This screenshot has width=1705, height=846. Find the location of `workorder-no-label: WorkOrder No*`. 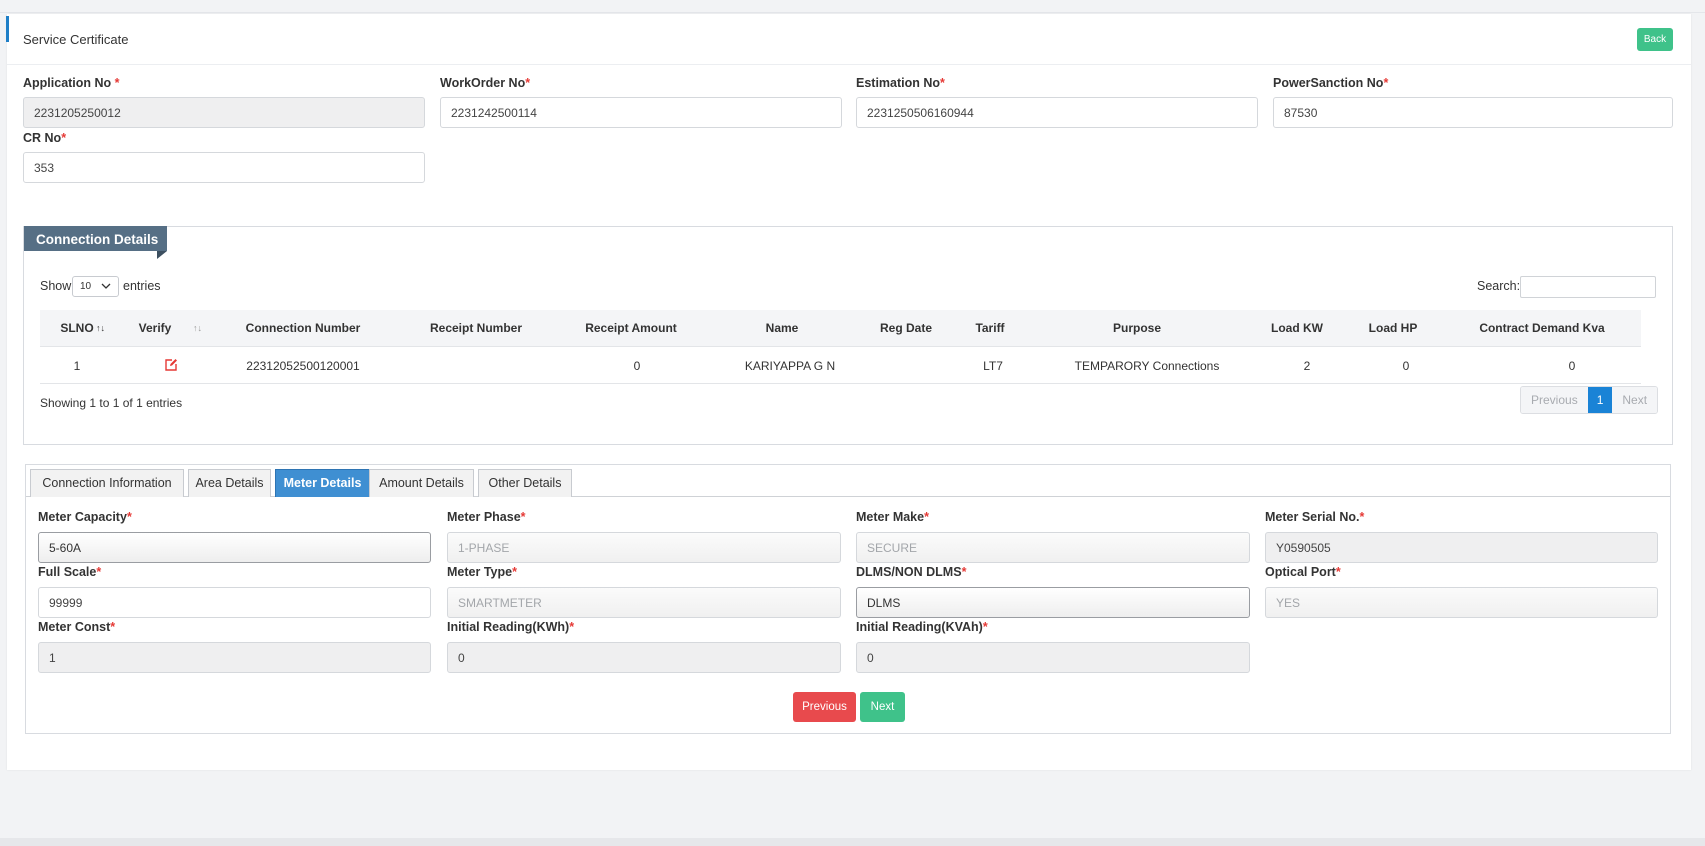

workorder-no-label: WorkOrder No* is located at coordinates (485, 83).